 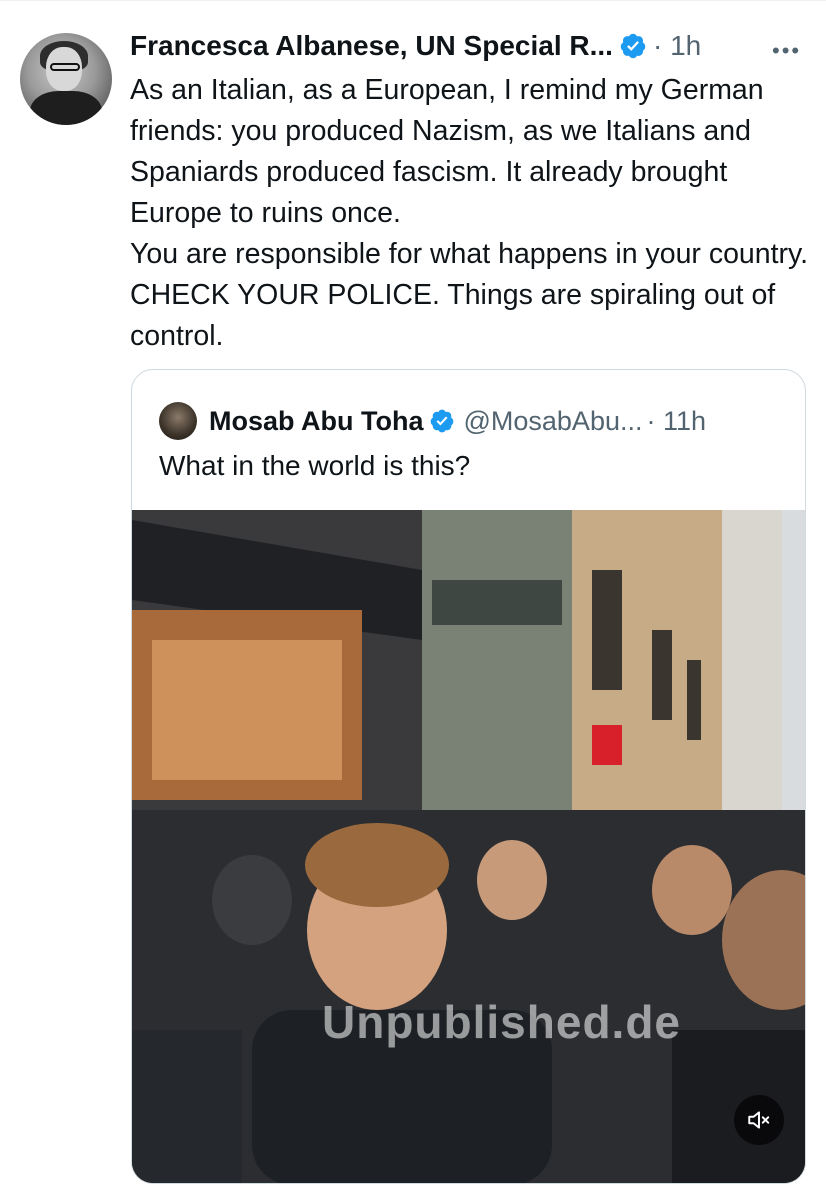 I want to click on quoted-tweet-timestamp: · 11h, so click(x=676, y=421).